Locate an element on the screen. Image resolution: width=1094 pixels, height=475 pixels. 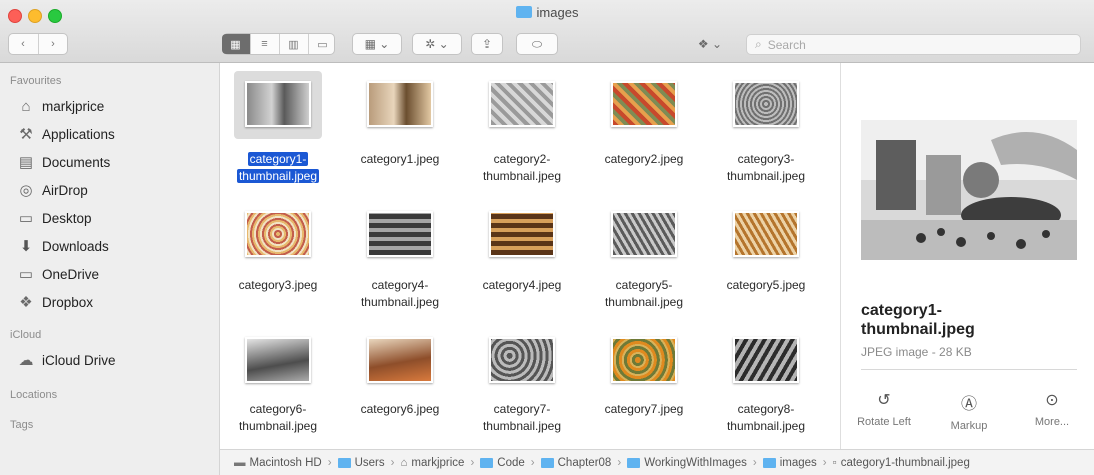
path-item: Users is located at coordinates (361, 463).